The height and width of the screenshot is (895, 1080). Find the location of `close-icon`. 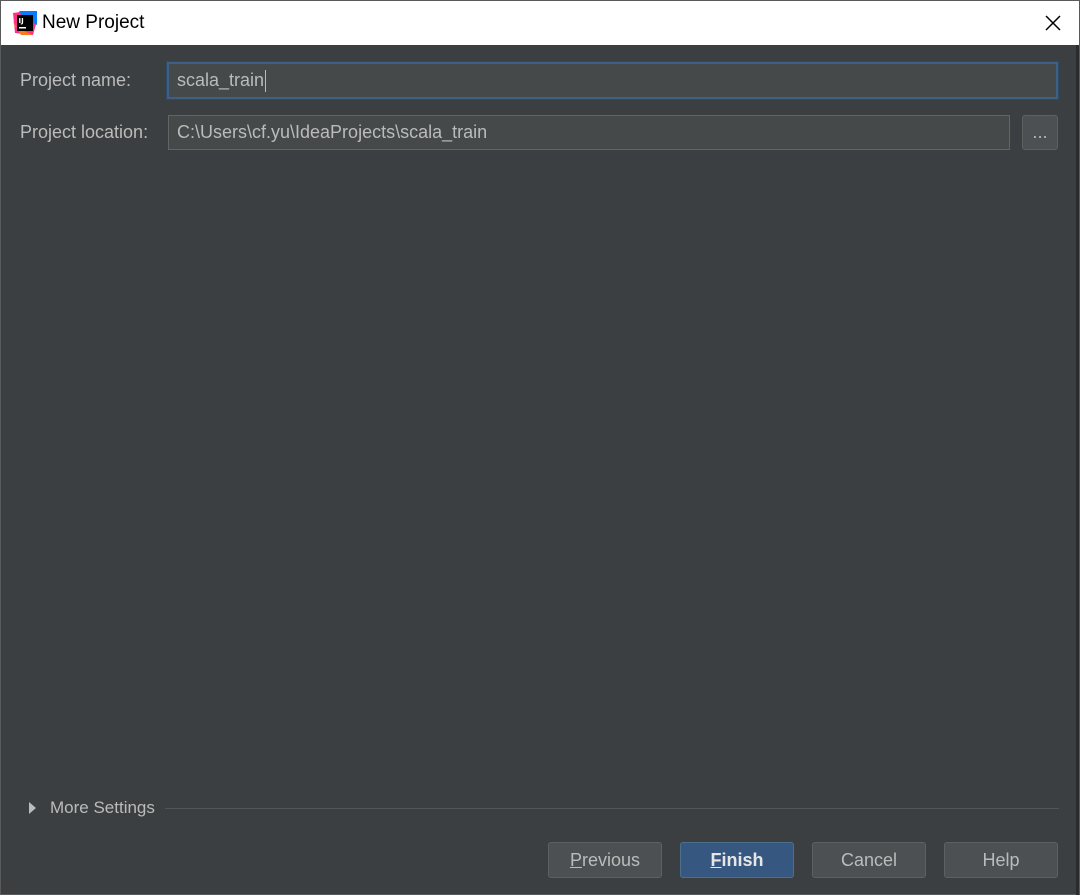

close-icon is located at coordinates (1053, 23).